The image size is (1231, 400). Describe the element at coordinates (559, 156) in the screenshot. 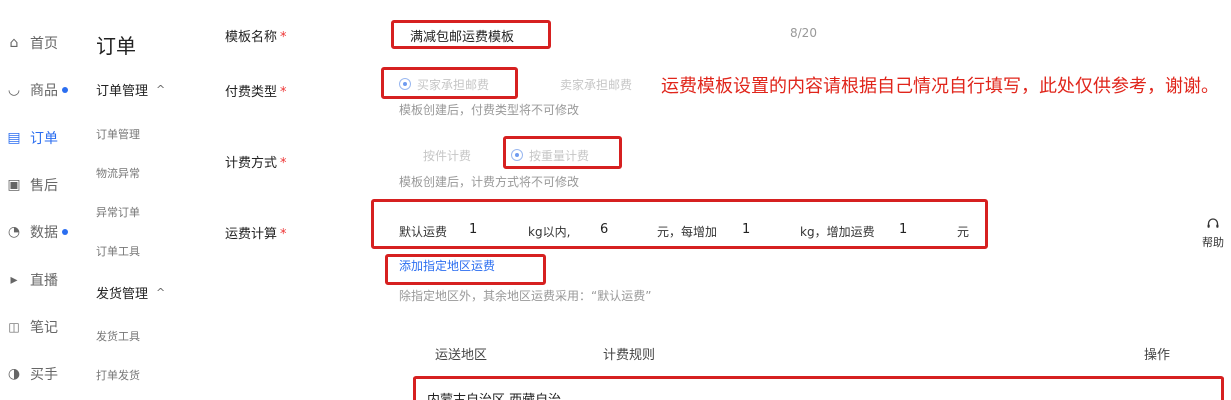

I see `radio-label: 按重量计费` at that location.